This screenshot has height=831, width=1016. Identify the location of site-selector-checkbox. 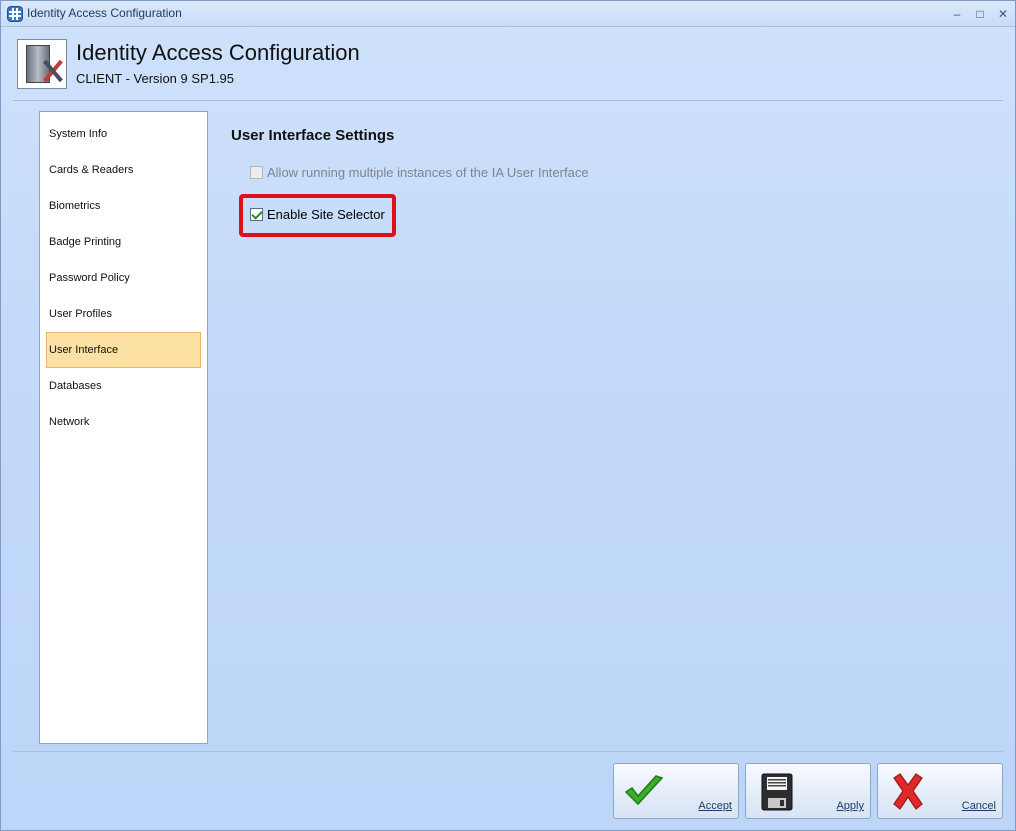
(256, 214).